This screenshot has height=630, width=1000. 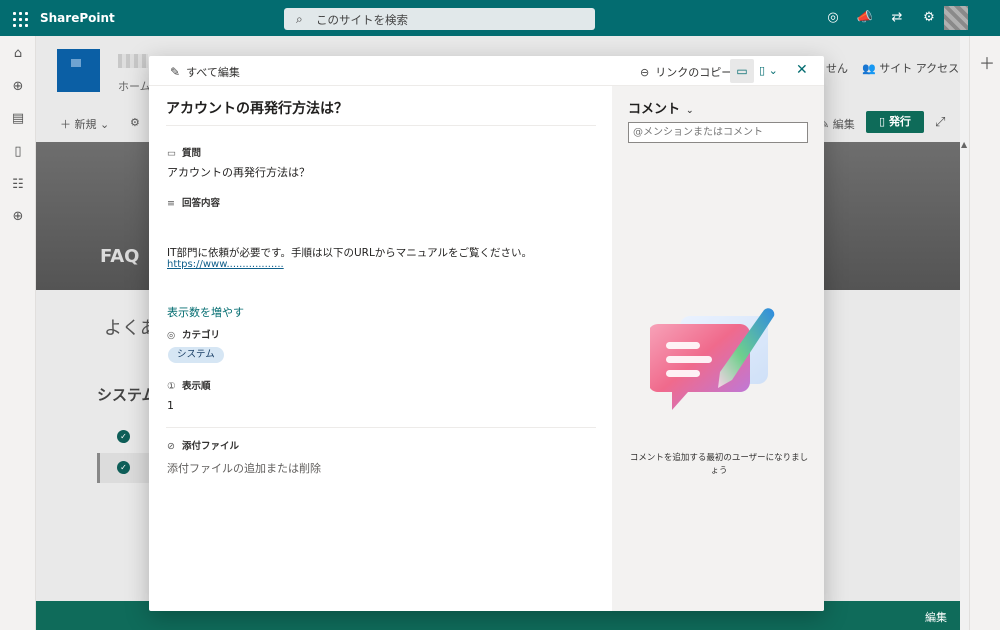 What do you see at coordinates (170, 405) in the screenshot?
I see `order-field-value: 1` at bounding box center [170, 405].